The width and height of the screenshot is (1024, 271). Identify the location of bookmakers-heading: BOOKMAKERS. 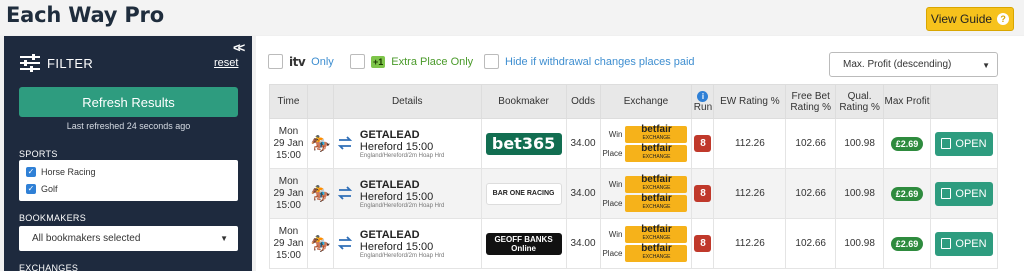
(53, 218).